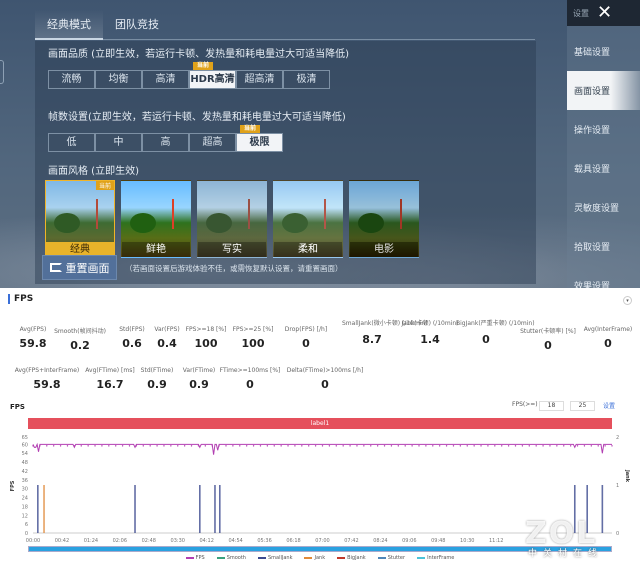 The width and height of the screenshot is (640, 566). I want to click on option-quality_options-1: 均衡, so click(118, 79).